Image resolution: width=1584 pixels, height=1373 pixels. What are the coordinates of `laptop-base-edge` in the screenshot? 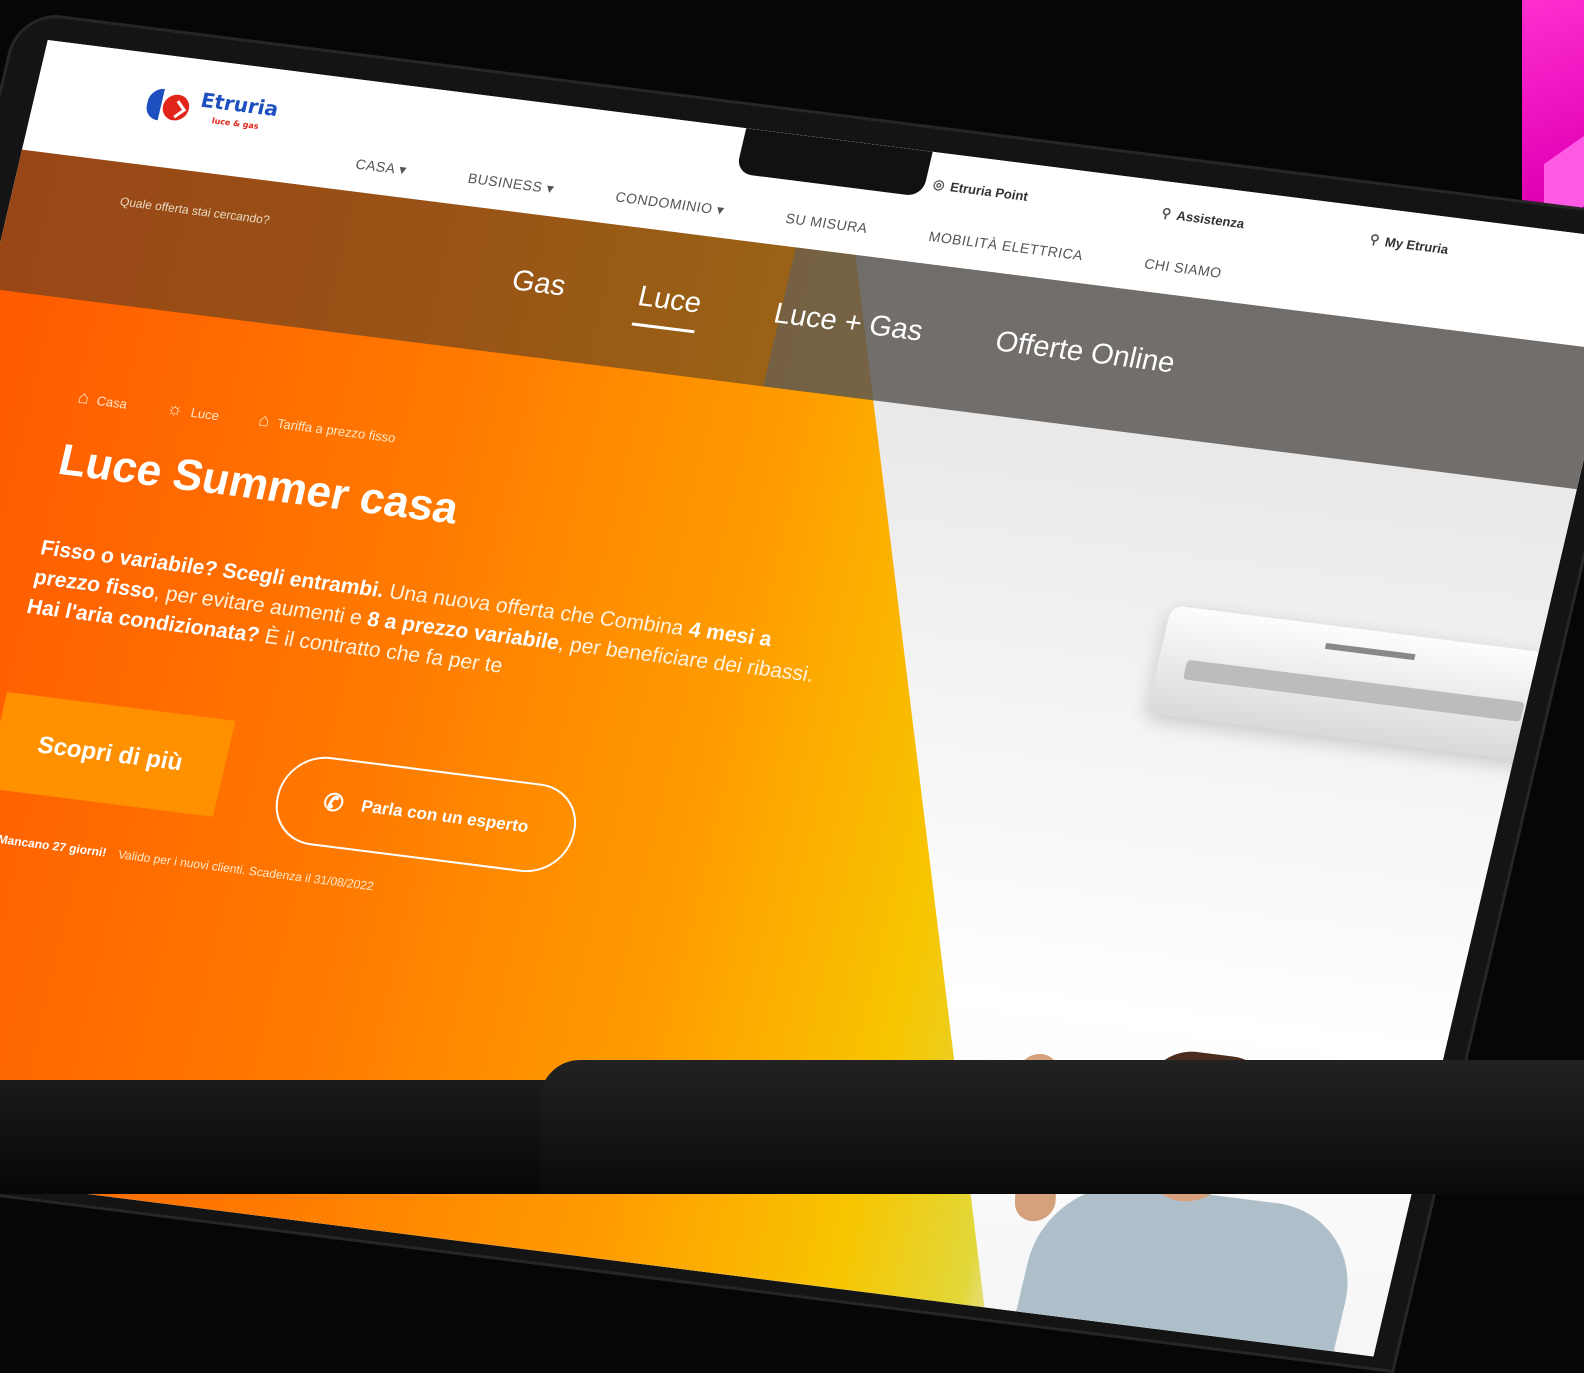 It's located at (1062, 1127).